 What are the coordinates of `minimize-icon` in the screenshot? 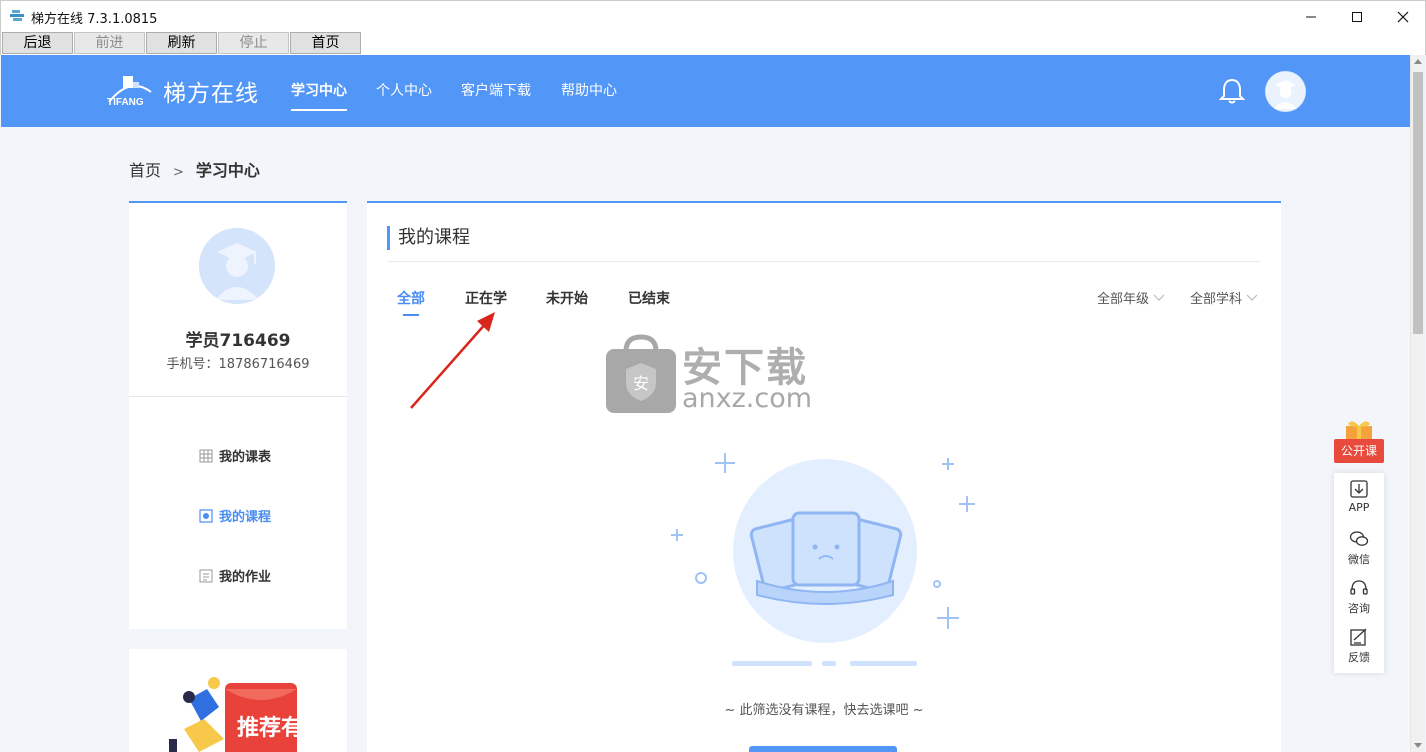 It's located at (1311, 16).